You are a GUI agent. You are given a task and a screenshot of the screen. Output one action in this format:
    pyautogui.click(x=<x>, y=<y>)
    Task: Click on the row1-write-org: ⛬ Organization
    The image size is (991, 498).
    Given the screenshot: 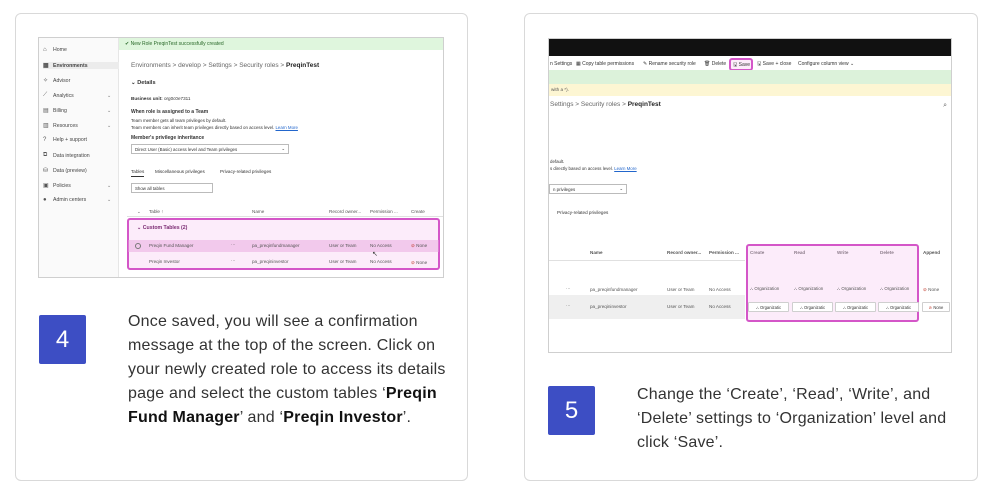 What is the action you would take?
    pyautogui.click(x=851, y=288)
    